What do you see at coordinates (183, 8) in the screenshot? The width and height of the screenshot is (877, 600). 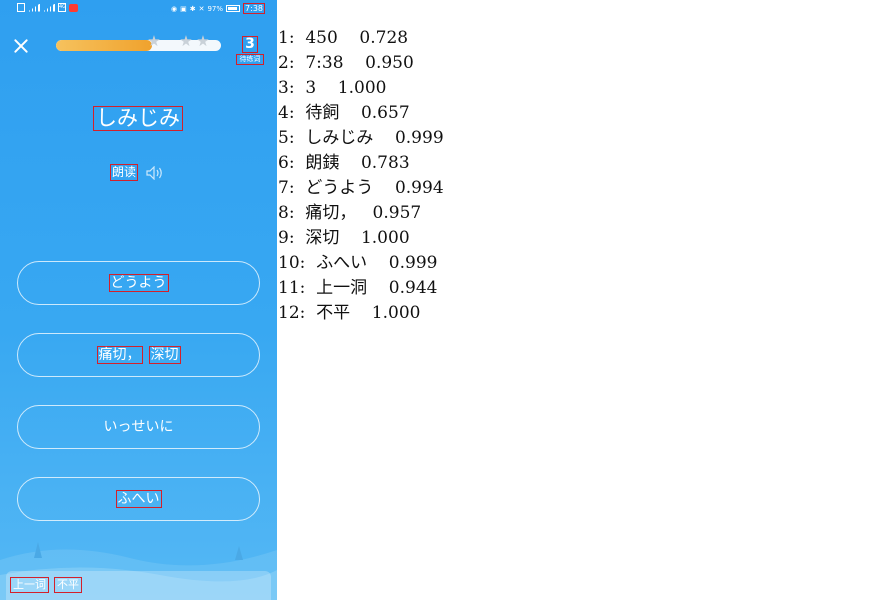 I see `nfc-icon: ▣` at bounding box center [183, 8].